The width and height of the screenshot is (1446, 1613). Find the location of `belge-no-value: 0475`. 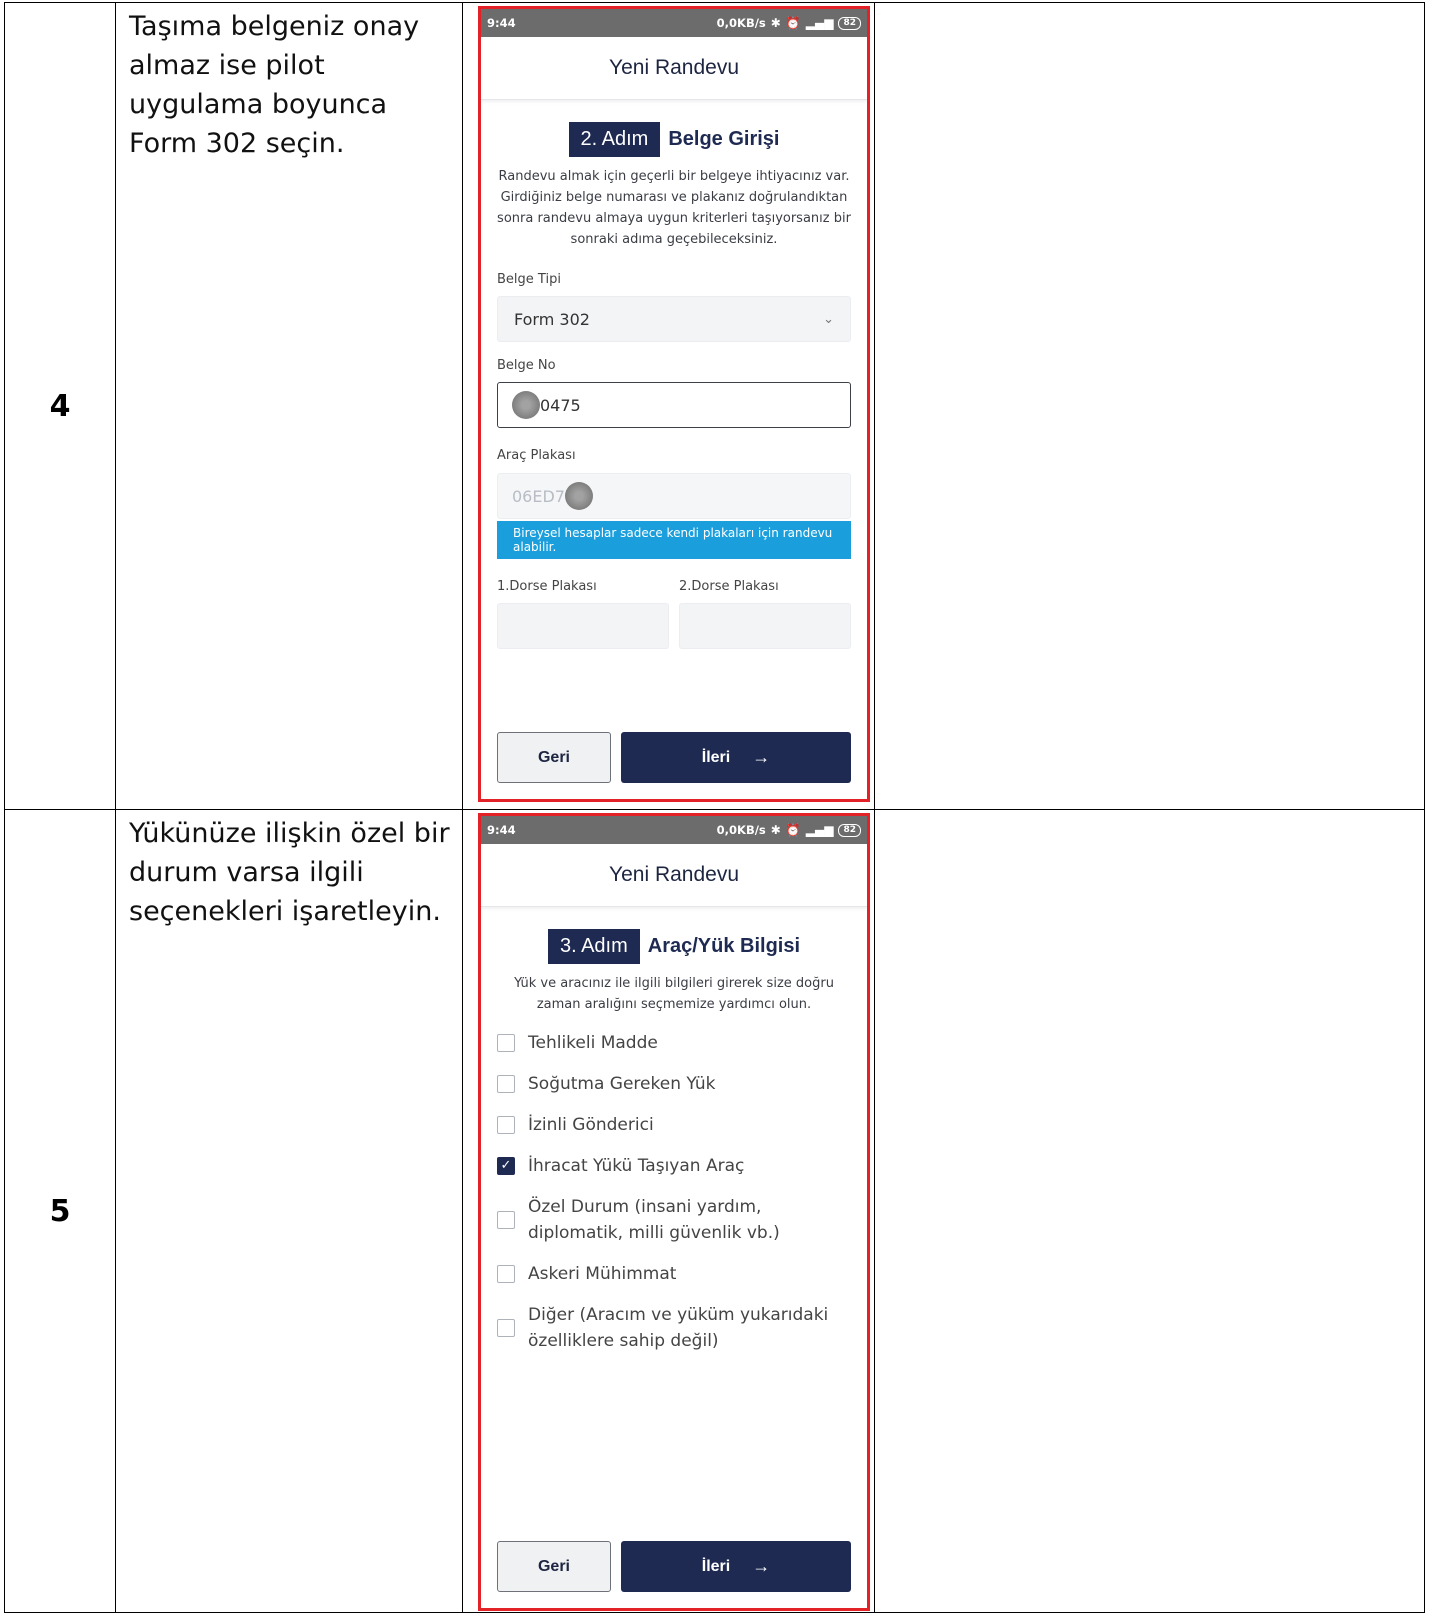

belge-no-value: 0475 is located at coordinates (560, 405).